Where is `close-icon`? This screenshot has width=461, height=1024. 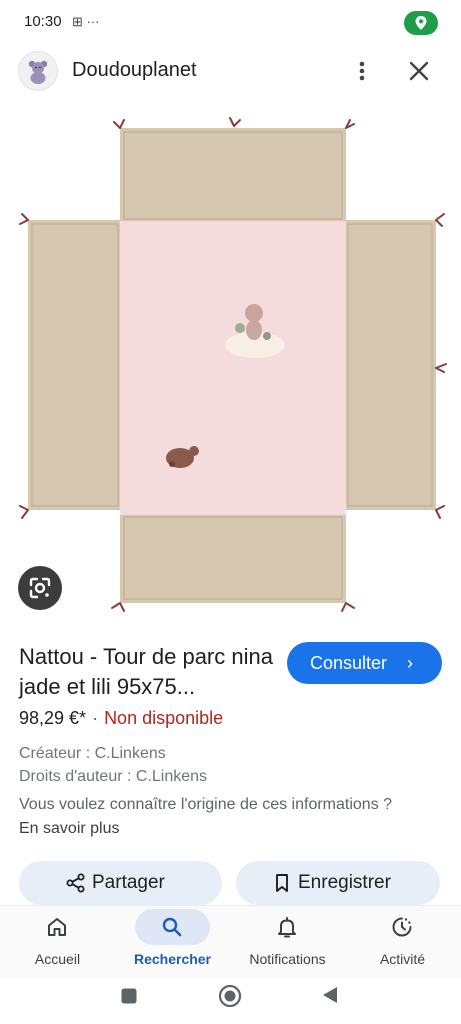 close-icon is located at coordinates (419, 71).